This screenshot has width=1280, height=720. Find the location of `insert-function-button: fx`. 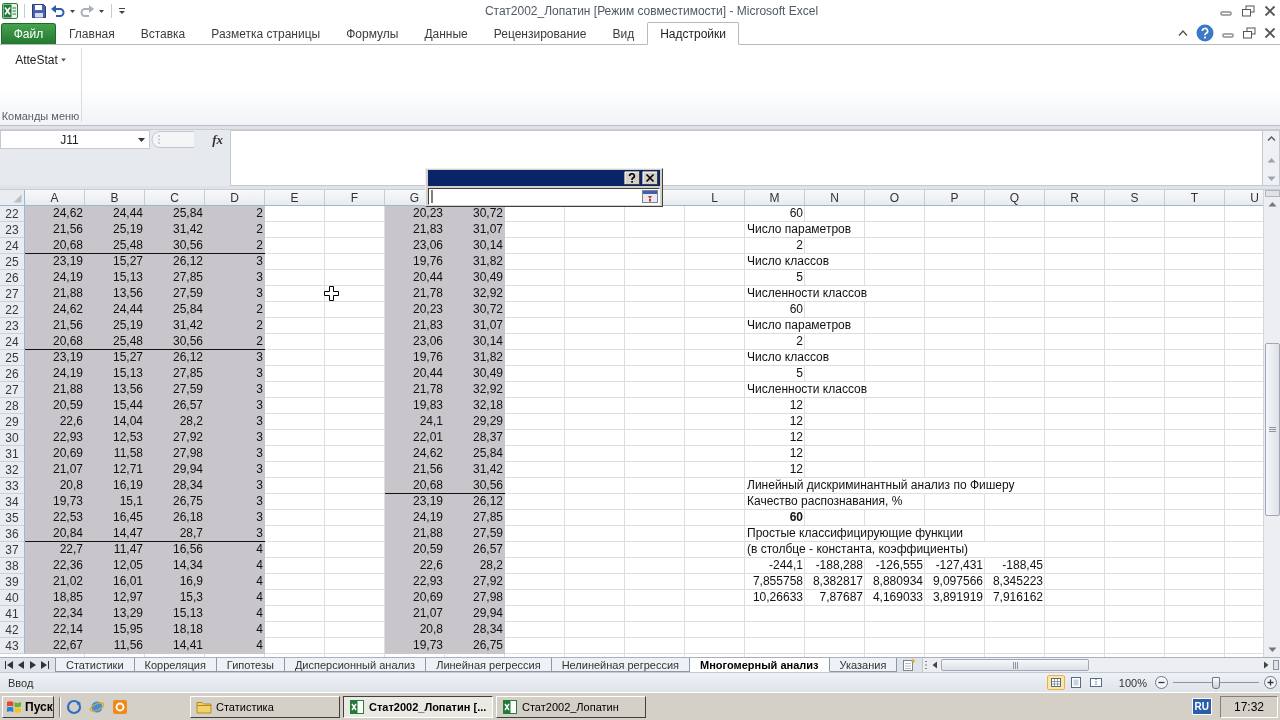

insert-function-button: fx is located at coordinates (217, 139).